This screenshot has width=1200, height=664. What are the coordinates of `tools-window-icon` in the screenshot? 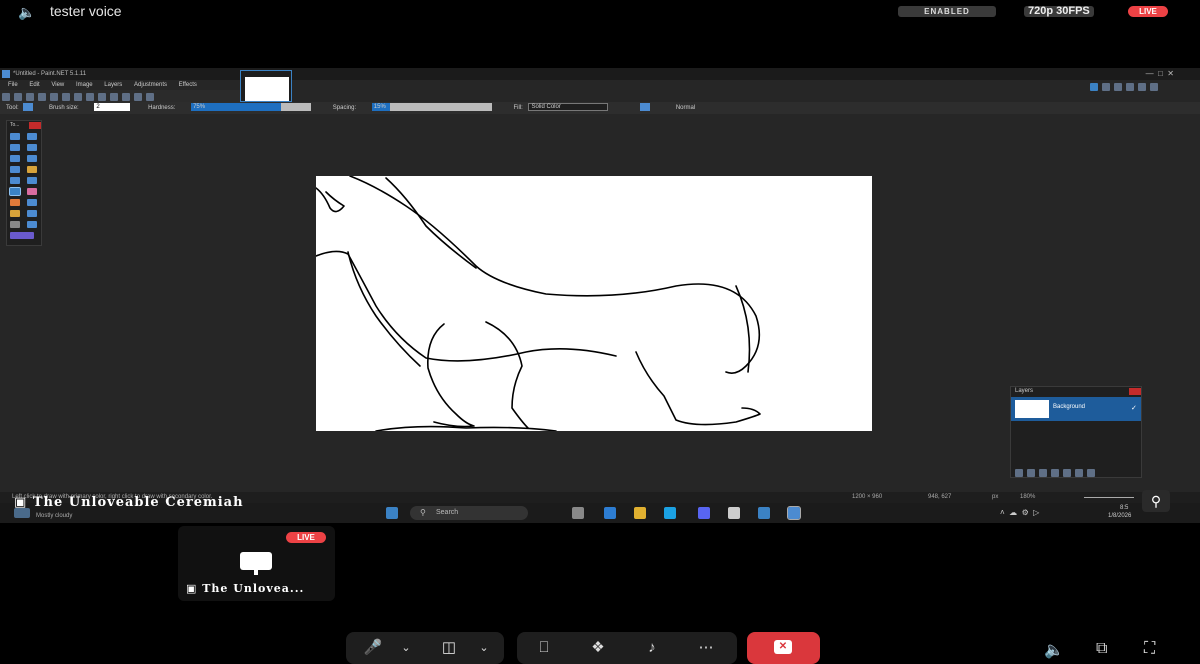 It's located at (1094, 87).